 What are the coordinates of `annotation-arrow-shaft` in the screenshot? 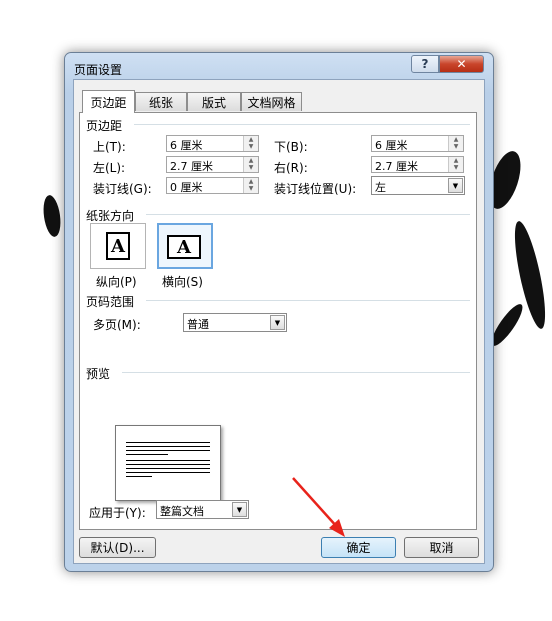 It's located at (315, 503).